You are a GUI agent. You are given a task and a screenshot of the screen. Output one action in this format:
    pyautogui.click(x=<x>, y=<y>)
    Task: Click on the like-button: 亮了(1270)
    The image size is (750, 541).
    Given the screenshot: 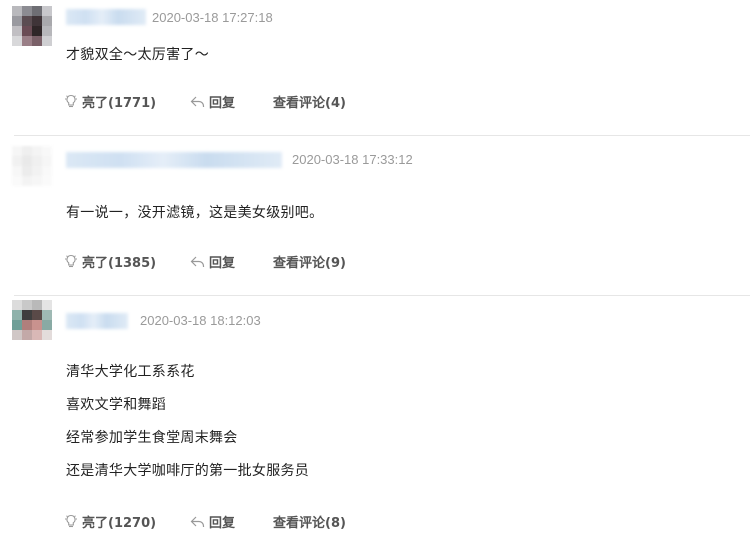 What is the action you would take?
    pyautogui.click(x=110, y=521)
    